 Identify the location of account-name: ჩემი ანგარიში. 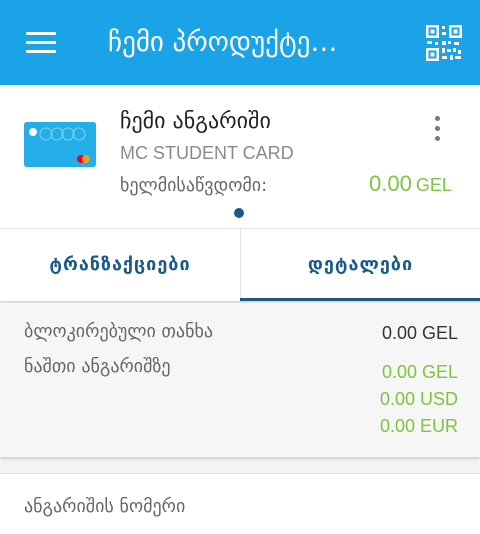
(195, 121).